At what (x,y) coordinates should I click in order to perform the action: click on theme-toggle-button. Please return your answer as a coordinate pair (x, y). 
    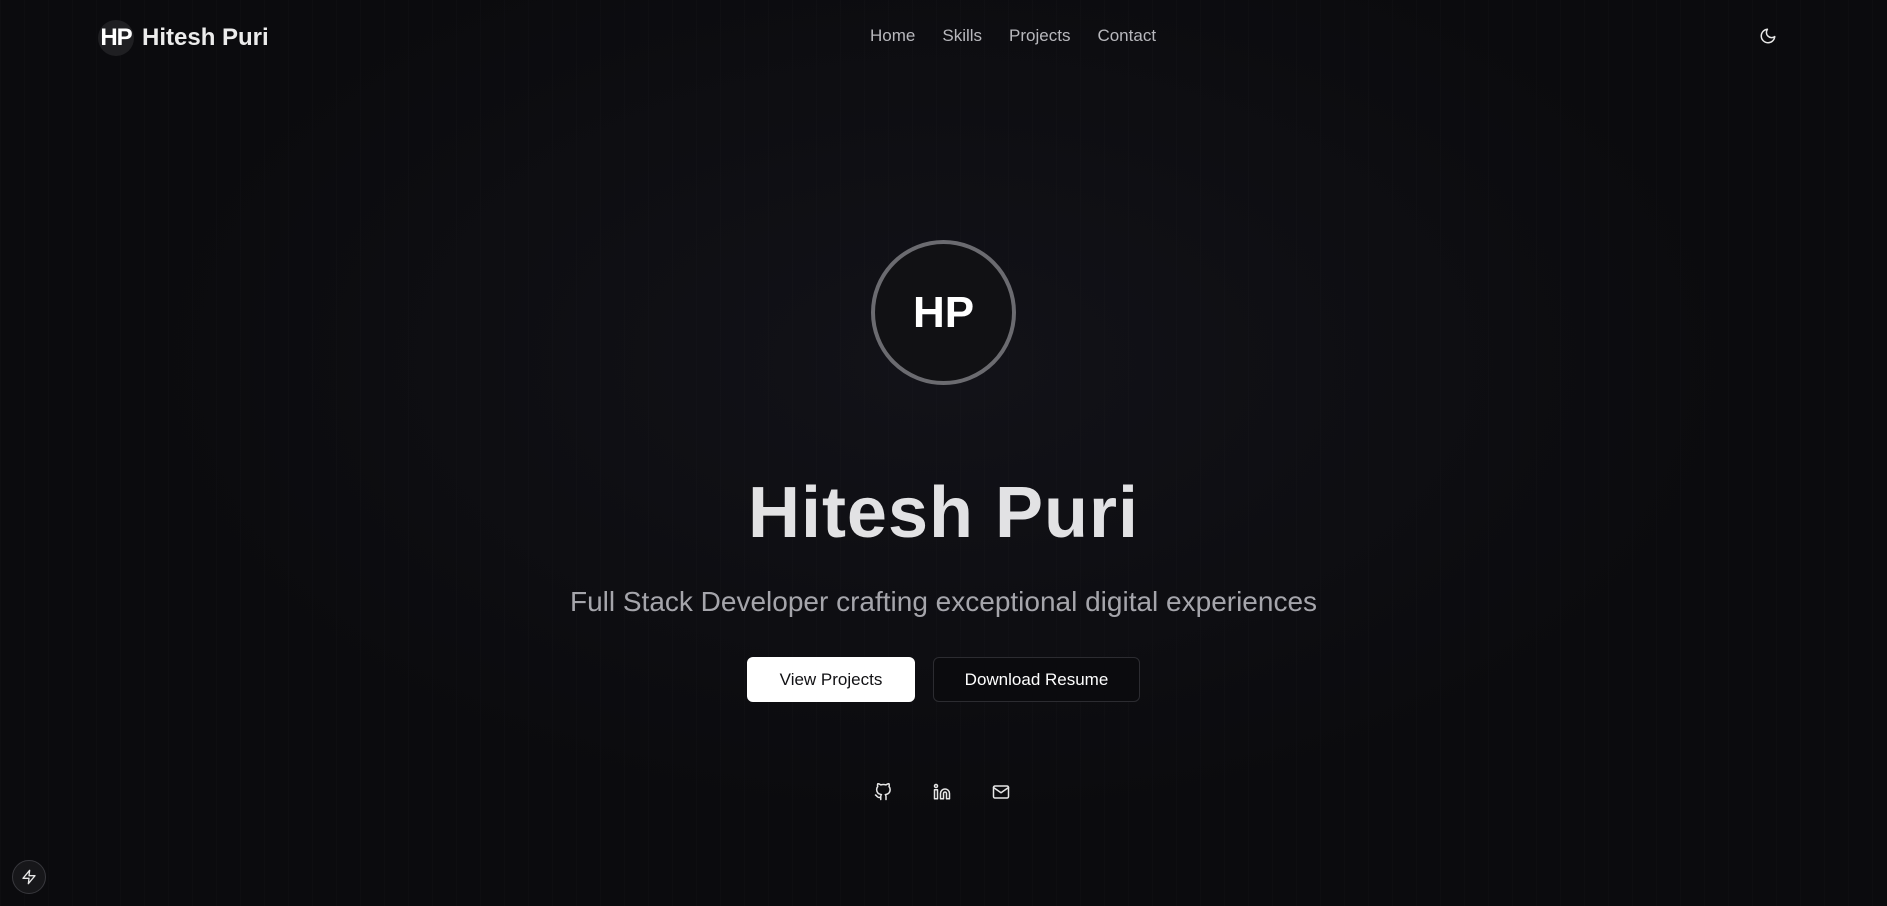
    Looking at the image, I should click on (1768, 36).